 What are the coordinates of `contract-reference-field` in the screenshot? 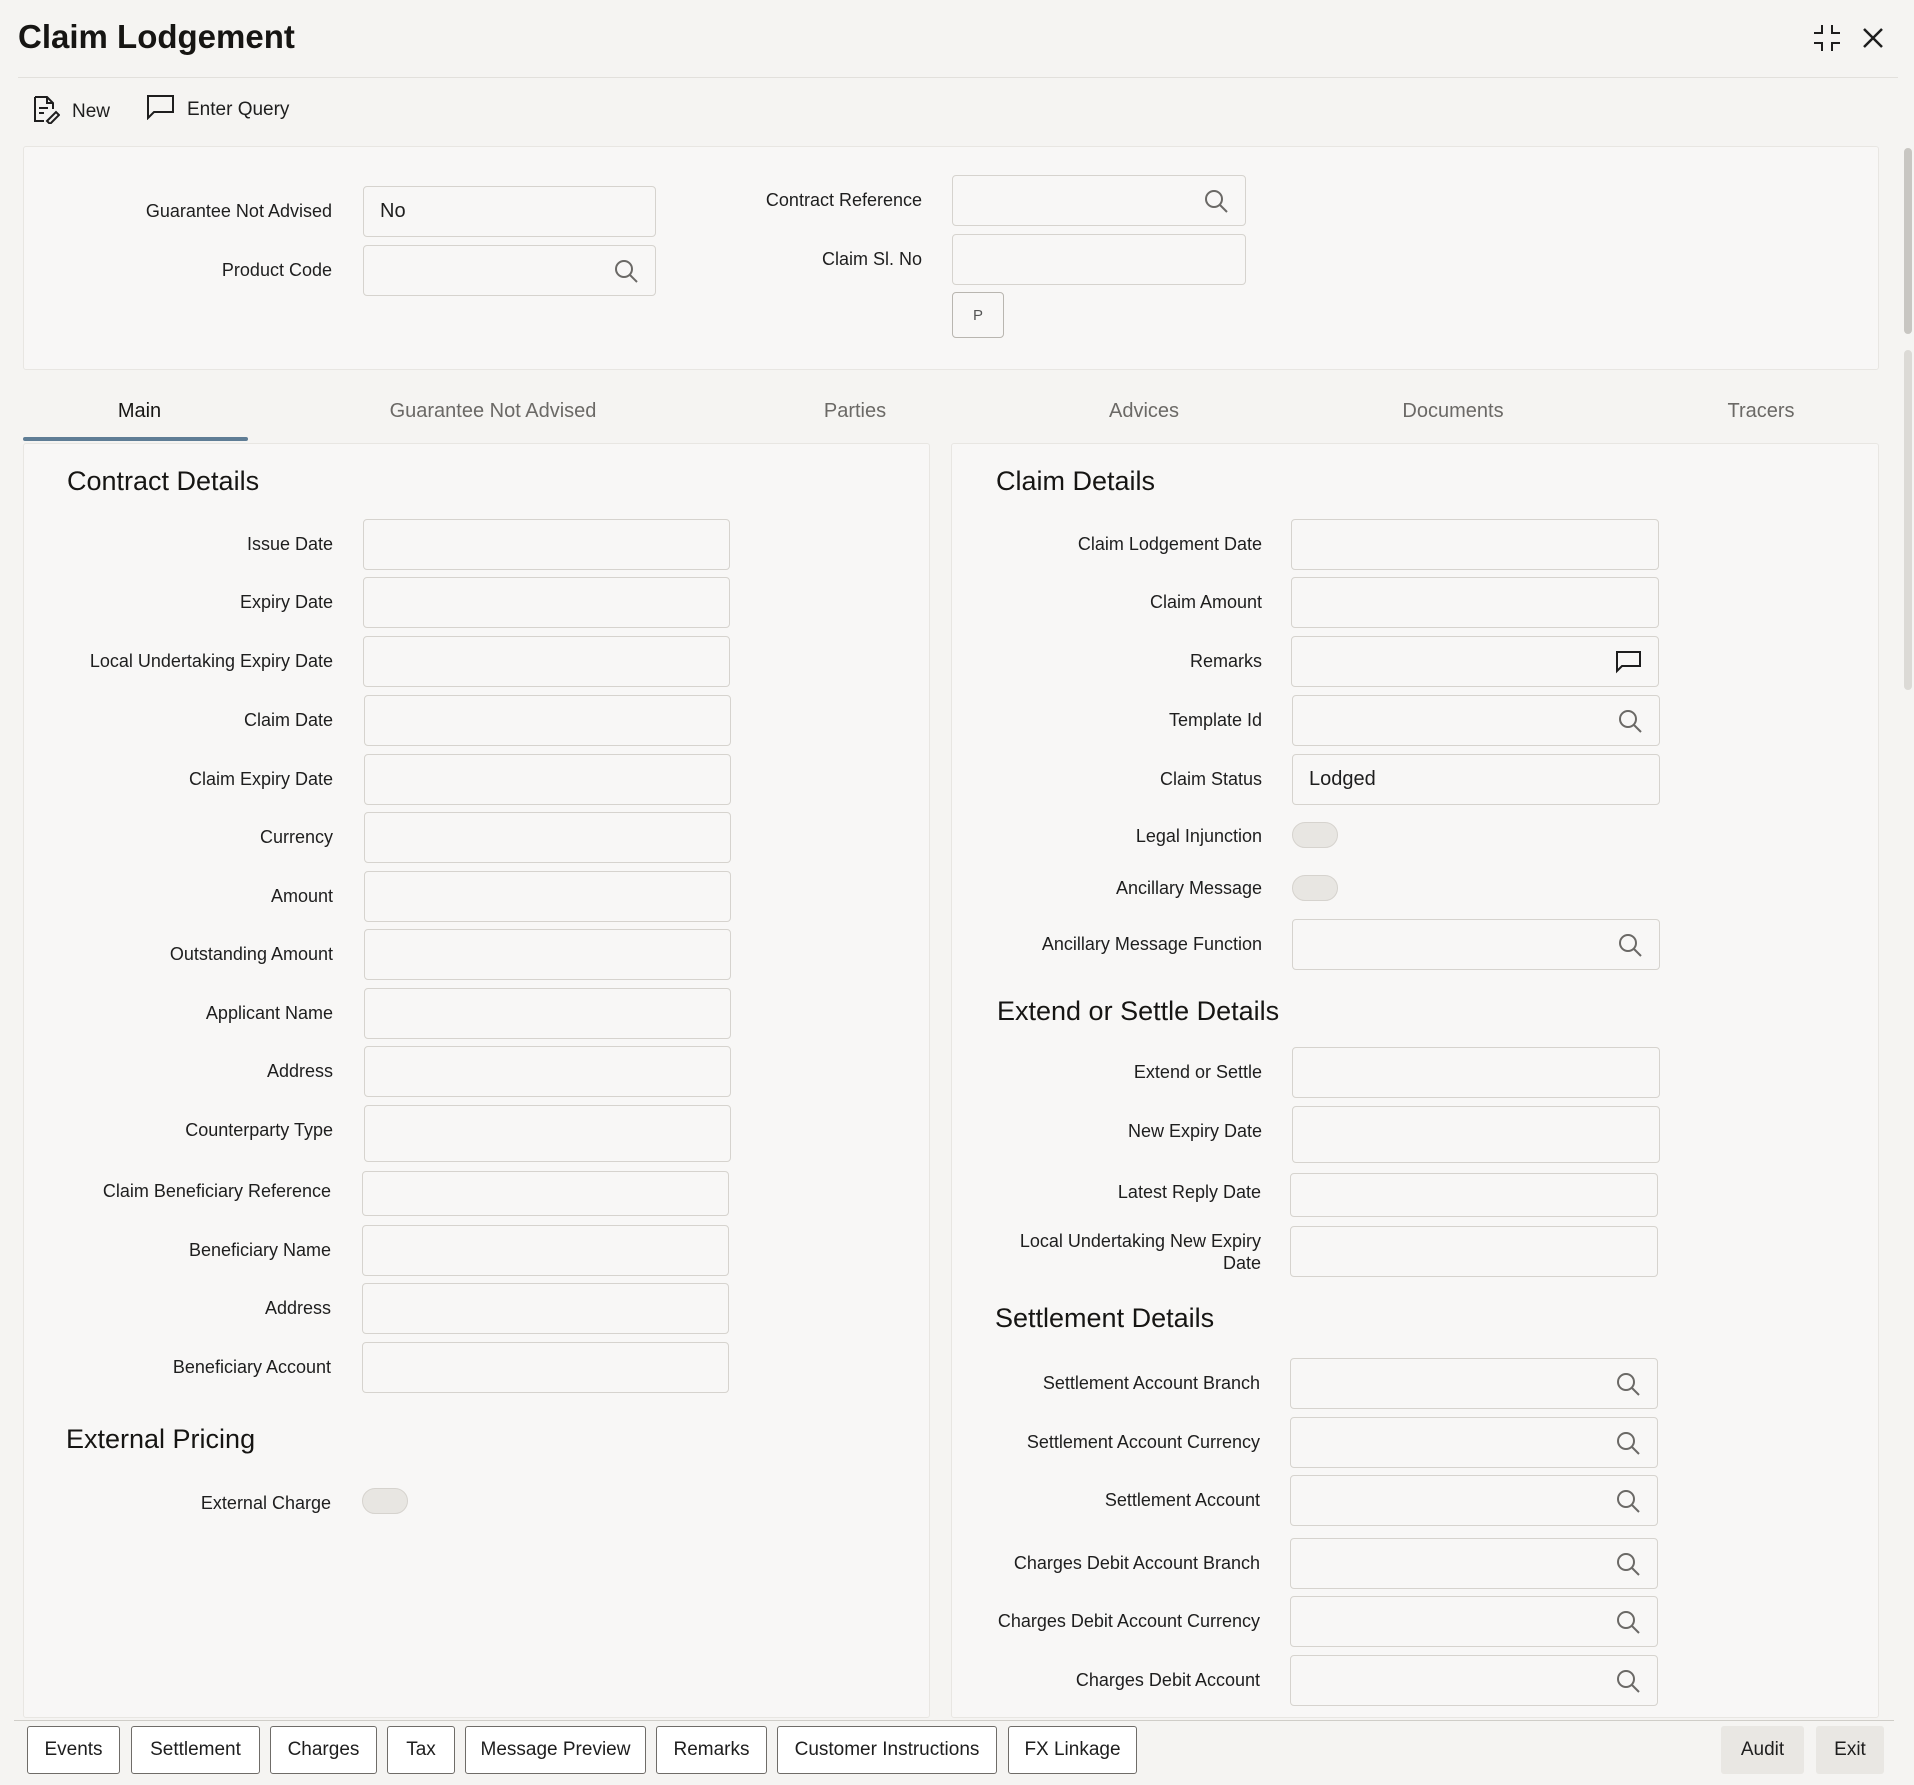 It's located at (1099, 200).